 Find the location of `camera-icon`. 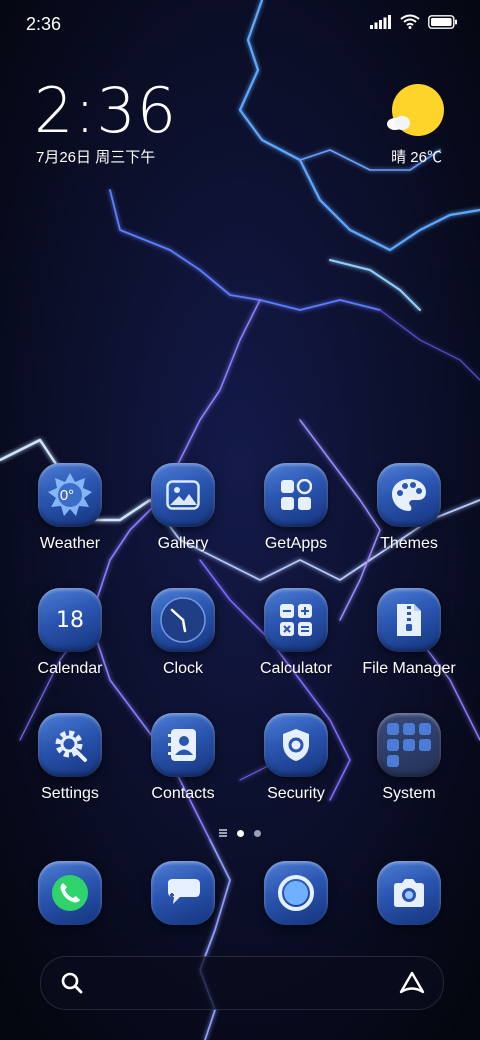

camera-icon is located at coordinates (409, 893).